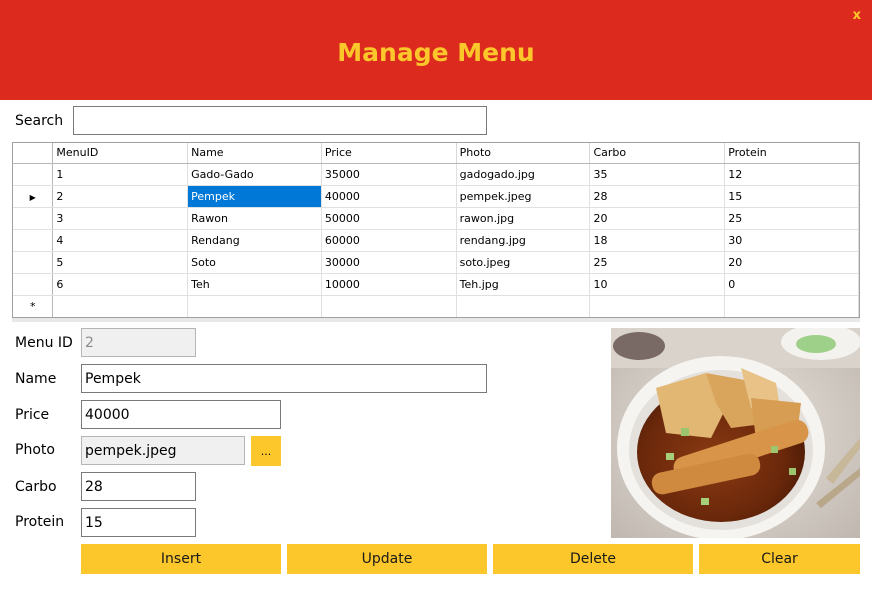 This screenshot has height=591, width=872. Describe the element at coordinates (138, 342) in the screenshot. I see `menu-id-field` at that location.